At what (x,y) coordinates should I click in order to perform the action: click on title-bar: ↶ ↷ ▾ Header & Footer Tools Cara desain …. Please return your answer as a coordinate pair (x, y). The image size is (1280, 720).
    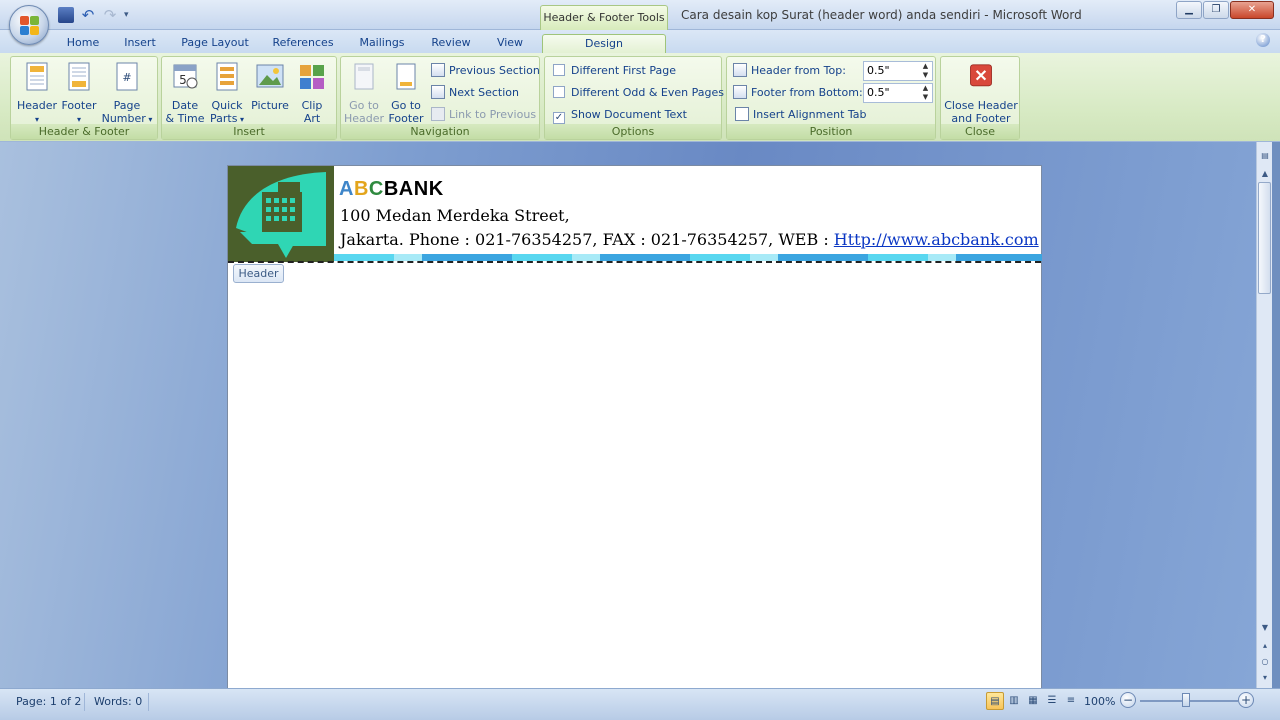
    Looking at the image, I should click on (640, 22).